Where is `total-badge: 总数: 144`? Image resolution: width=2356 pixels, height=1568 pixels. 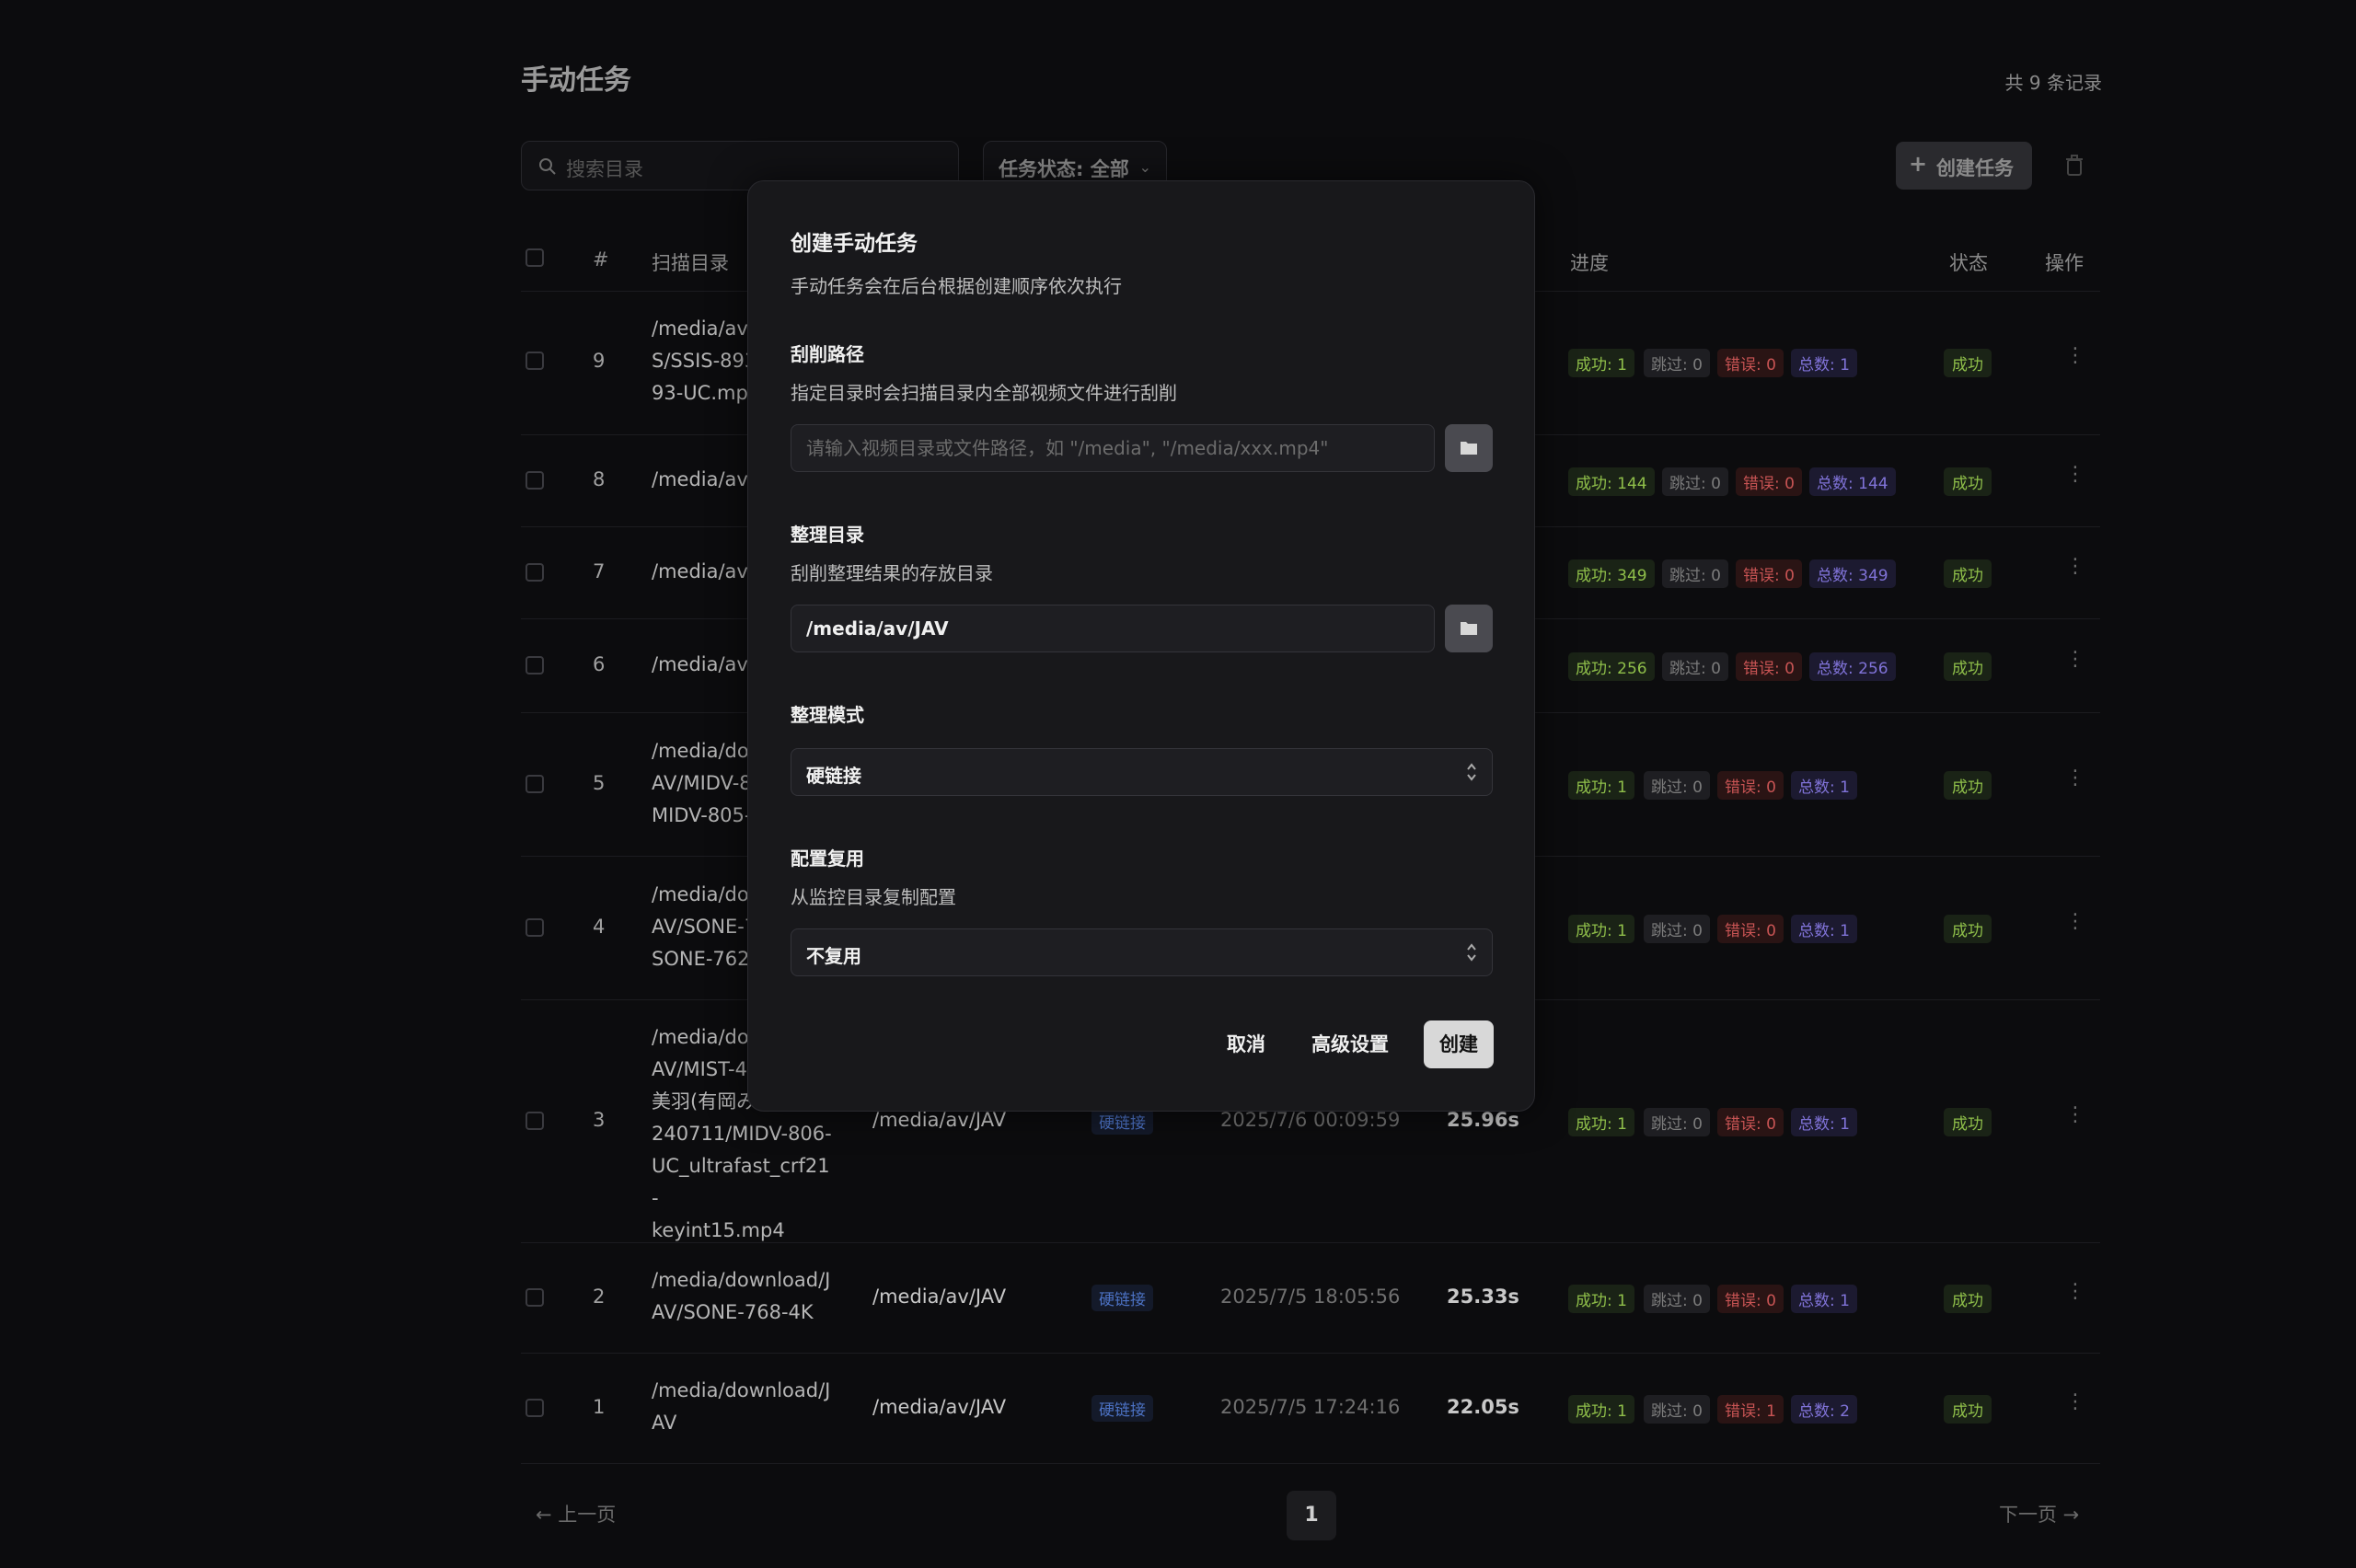 total-badge: 总数: 144 is located at coordinates (1852, 481).